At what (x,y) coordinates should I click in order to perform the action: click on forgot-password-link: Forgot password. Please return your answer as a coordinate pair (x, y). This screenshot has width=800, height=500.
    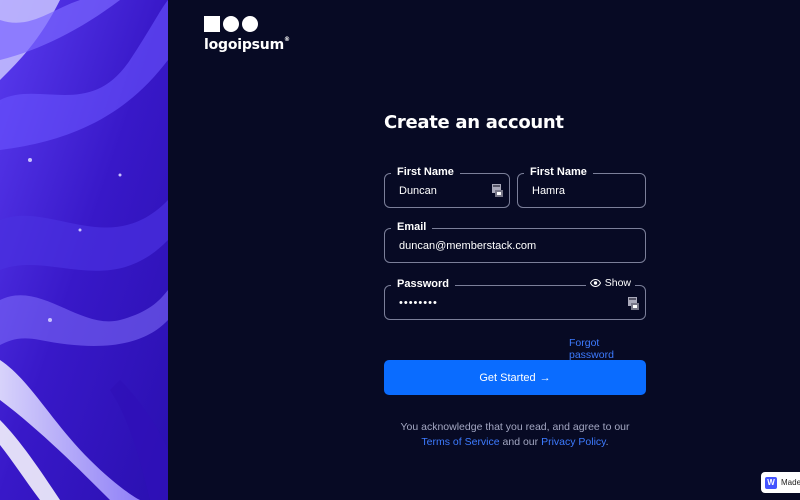
    Looking at the image, I should click on (607, 349).